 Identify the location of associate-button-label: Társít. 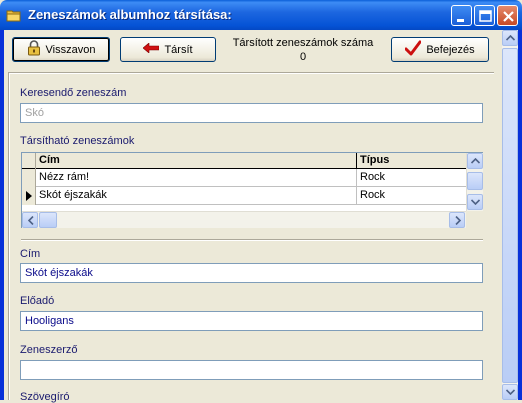
(178, 49).